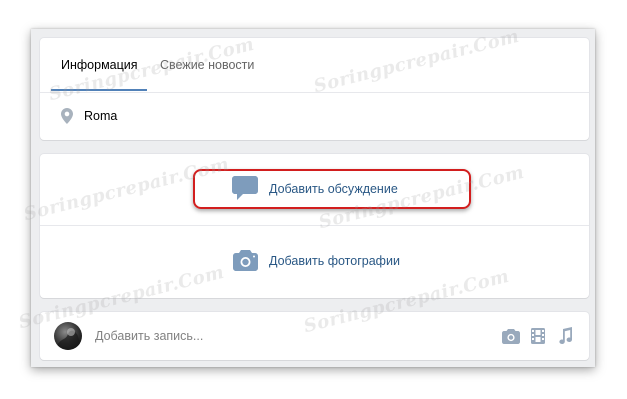 The height and width of the screenshot is (399, 627). What do you see at coordinates (99, 90) in the screenshot?
I see `active-tab-indicator` at bounding box center [99, 90].